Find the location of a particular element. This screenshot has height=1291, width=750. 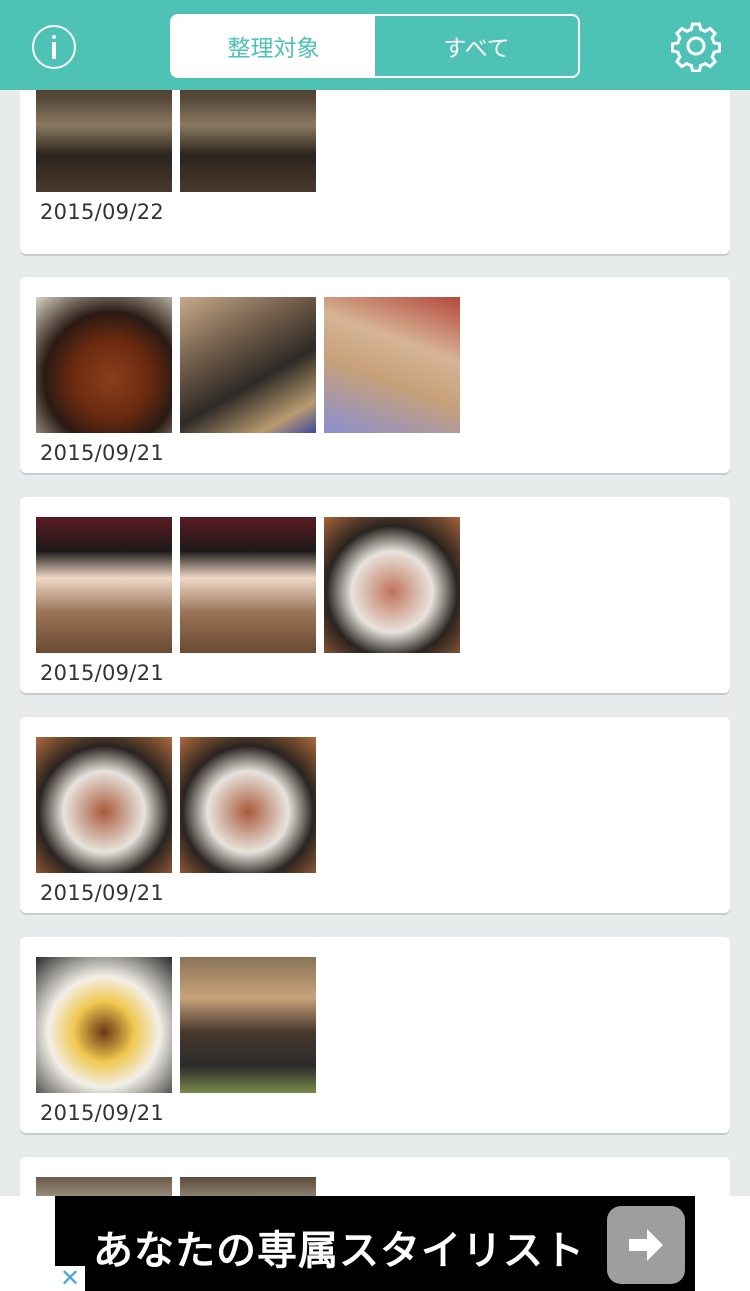

ad-area: あなたの専属スタイリスト ✕ is located at coordinates (375, 1243).